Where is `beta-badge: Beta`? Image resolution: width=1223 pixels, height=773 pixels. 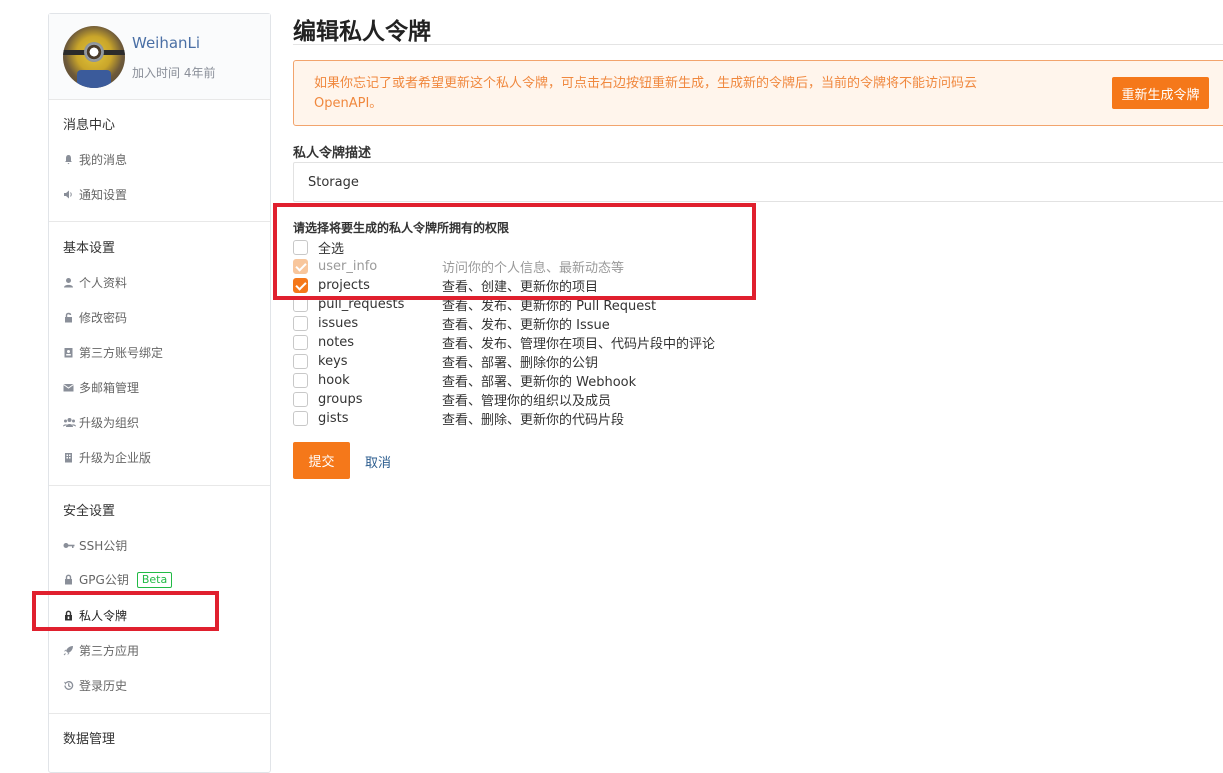
beta-badge: Beta is located at coordinates (154, 579).